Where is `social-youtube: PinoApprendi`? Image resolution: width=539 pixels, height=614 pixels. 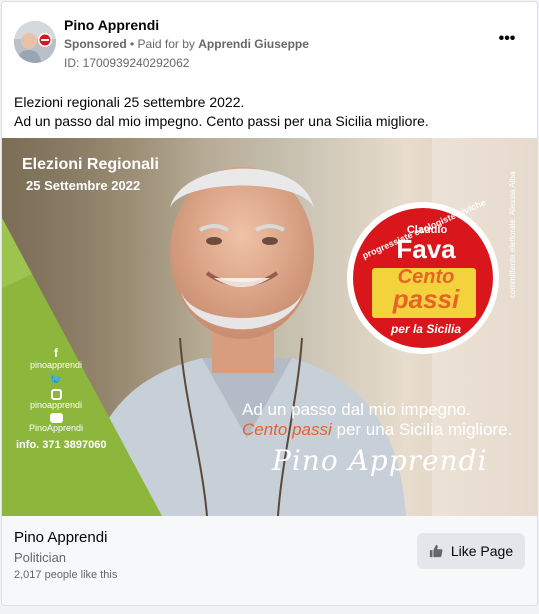
social-youtube: PinoApprendi is located at coordinates (56, 423).